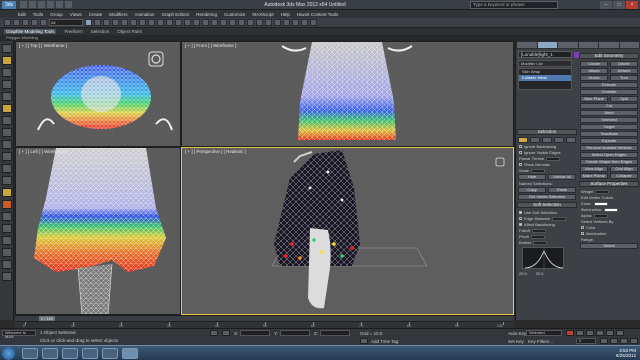 The image size is (640, 360). I want to click on alpha-spinner, so click(601, 215).